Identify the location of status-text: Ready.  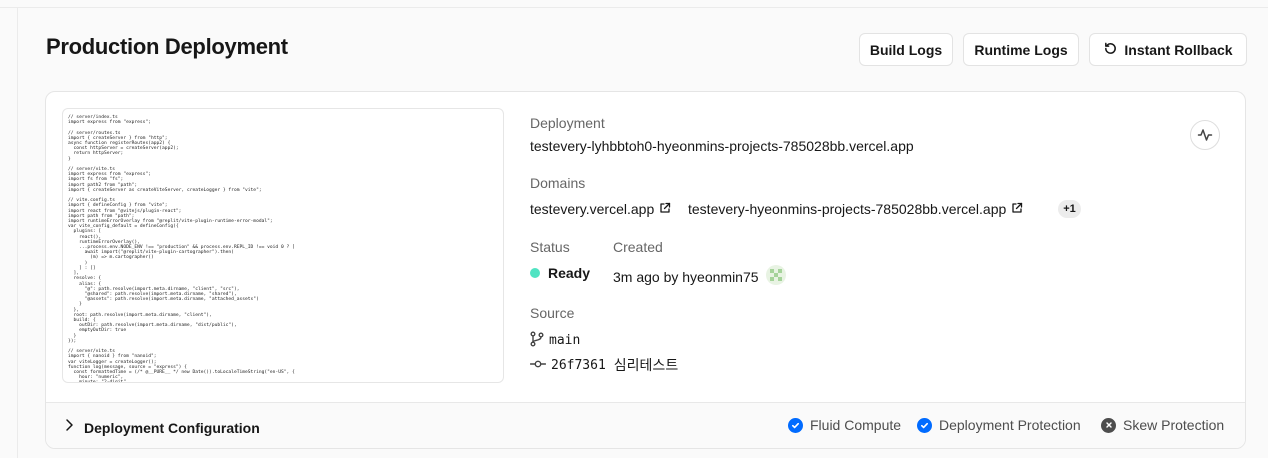
(569, 273).